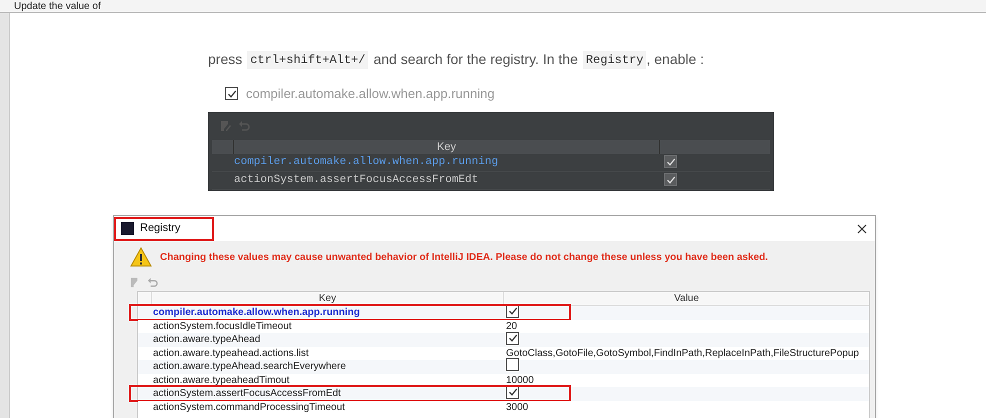 The width and height of the screenshot is (986, 418). I want to click on registry-value: 3000, so click(517, 407).